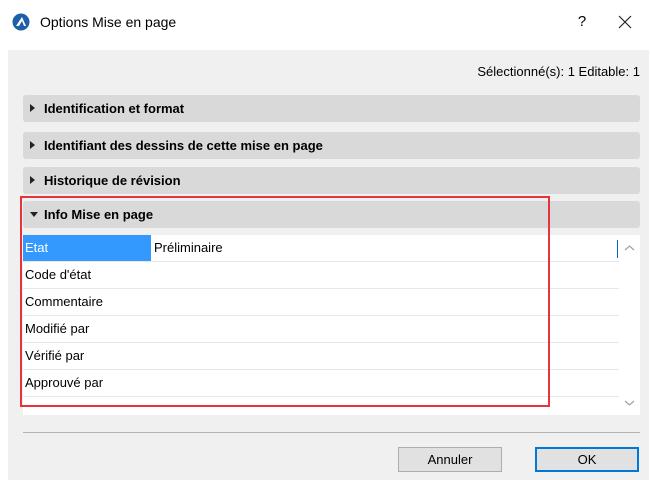 Image resolution: width=650 pixels, height=480 pixels. What do you see at coordinates (587, 459) in the screenshot?
I see `ok-button: OK` at bounding box center [587, 459].